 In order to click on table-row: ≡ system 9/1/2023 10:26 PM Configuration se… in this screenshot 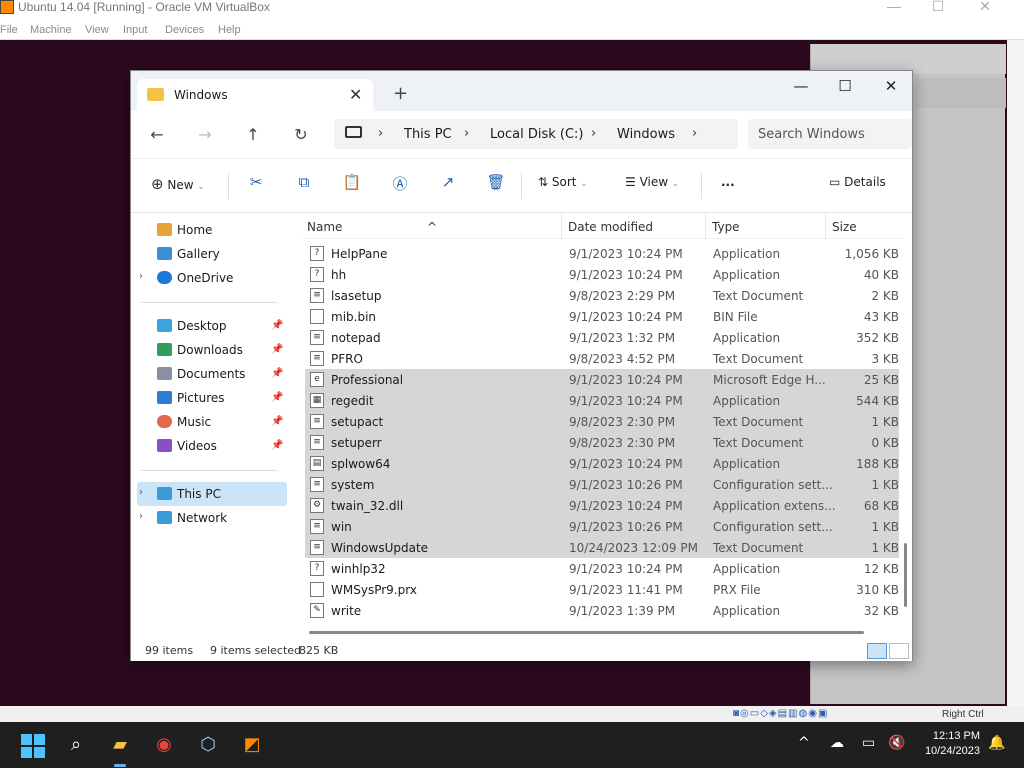, I will do `click(602, 484)`.